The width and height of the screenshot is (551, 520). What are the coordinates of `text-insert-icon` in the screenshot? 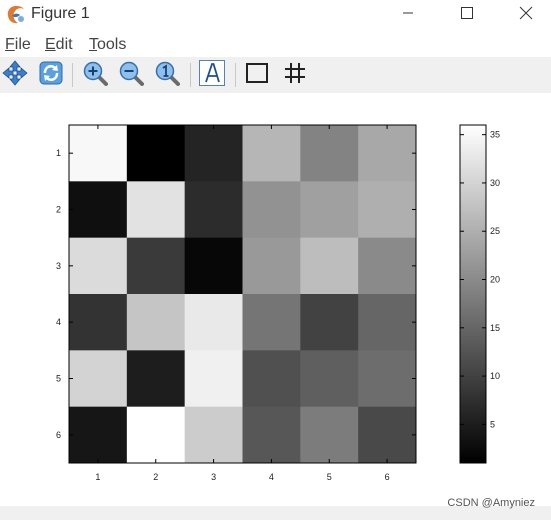 It's located at (212, 75).